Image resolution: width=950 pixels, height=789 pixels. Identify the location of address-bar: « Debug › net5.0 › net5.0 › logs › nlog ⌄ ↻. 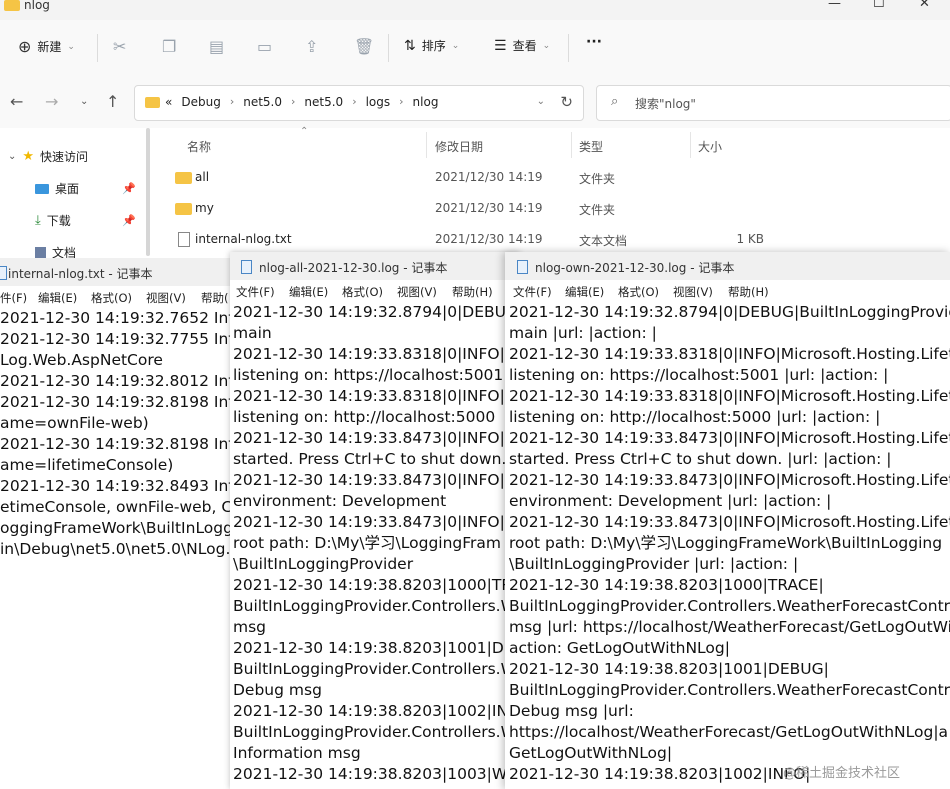
(359, 103).